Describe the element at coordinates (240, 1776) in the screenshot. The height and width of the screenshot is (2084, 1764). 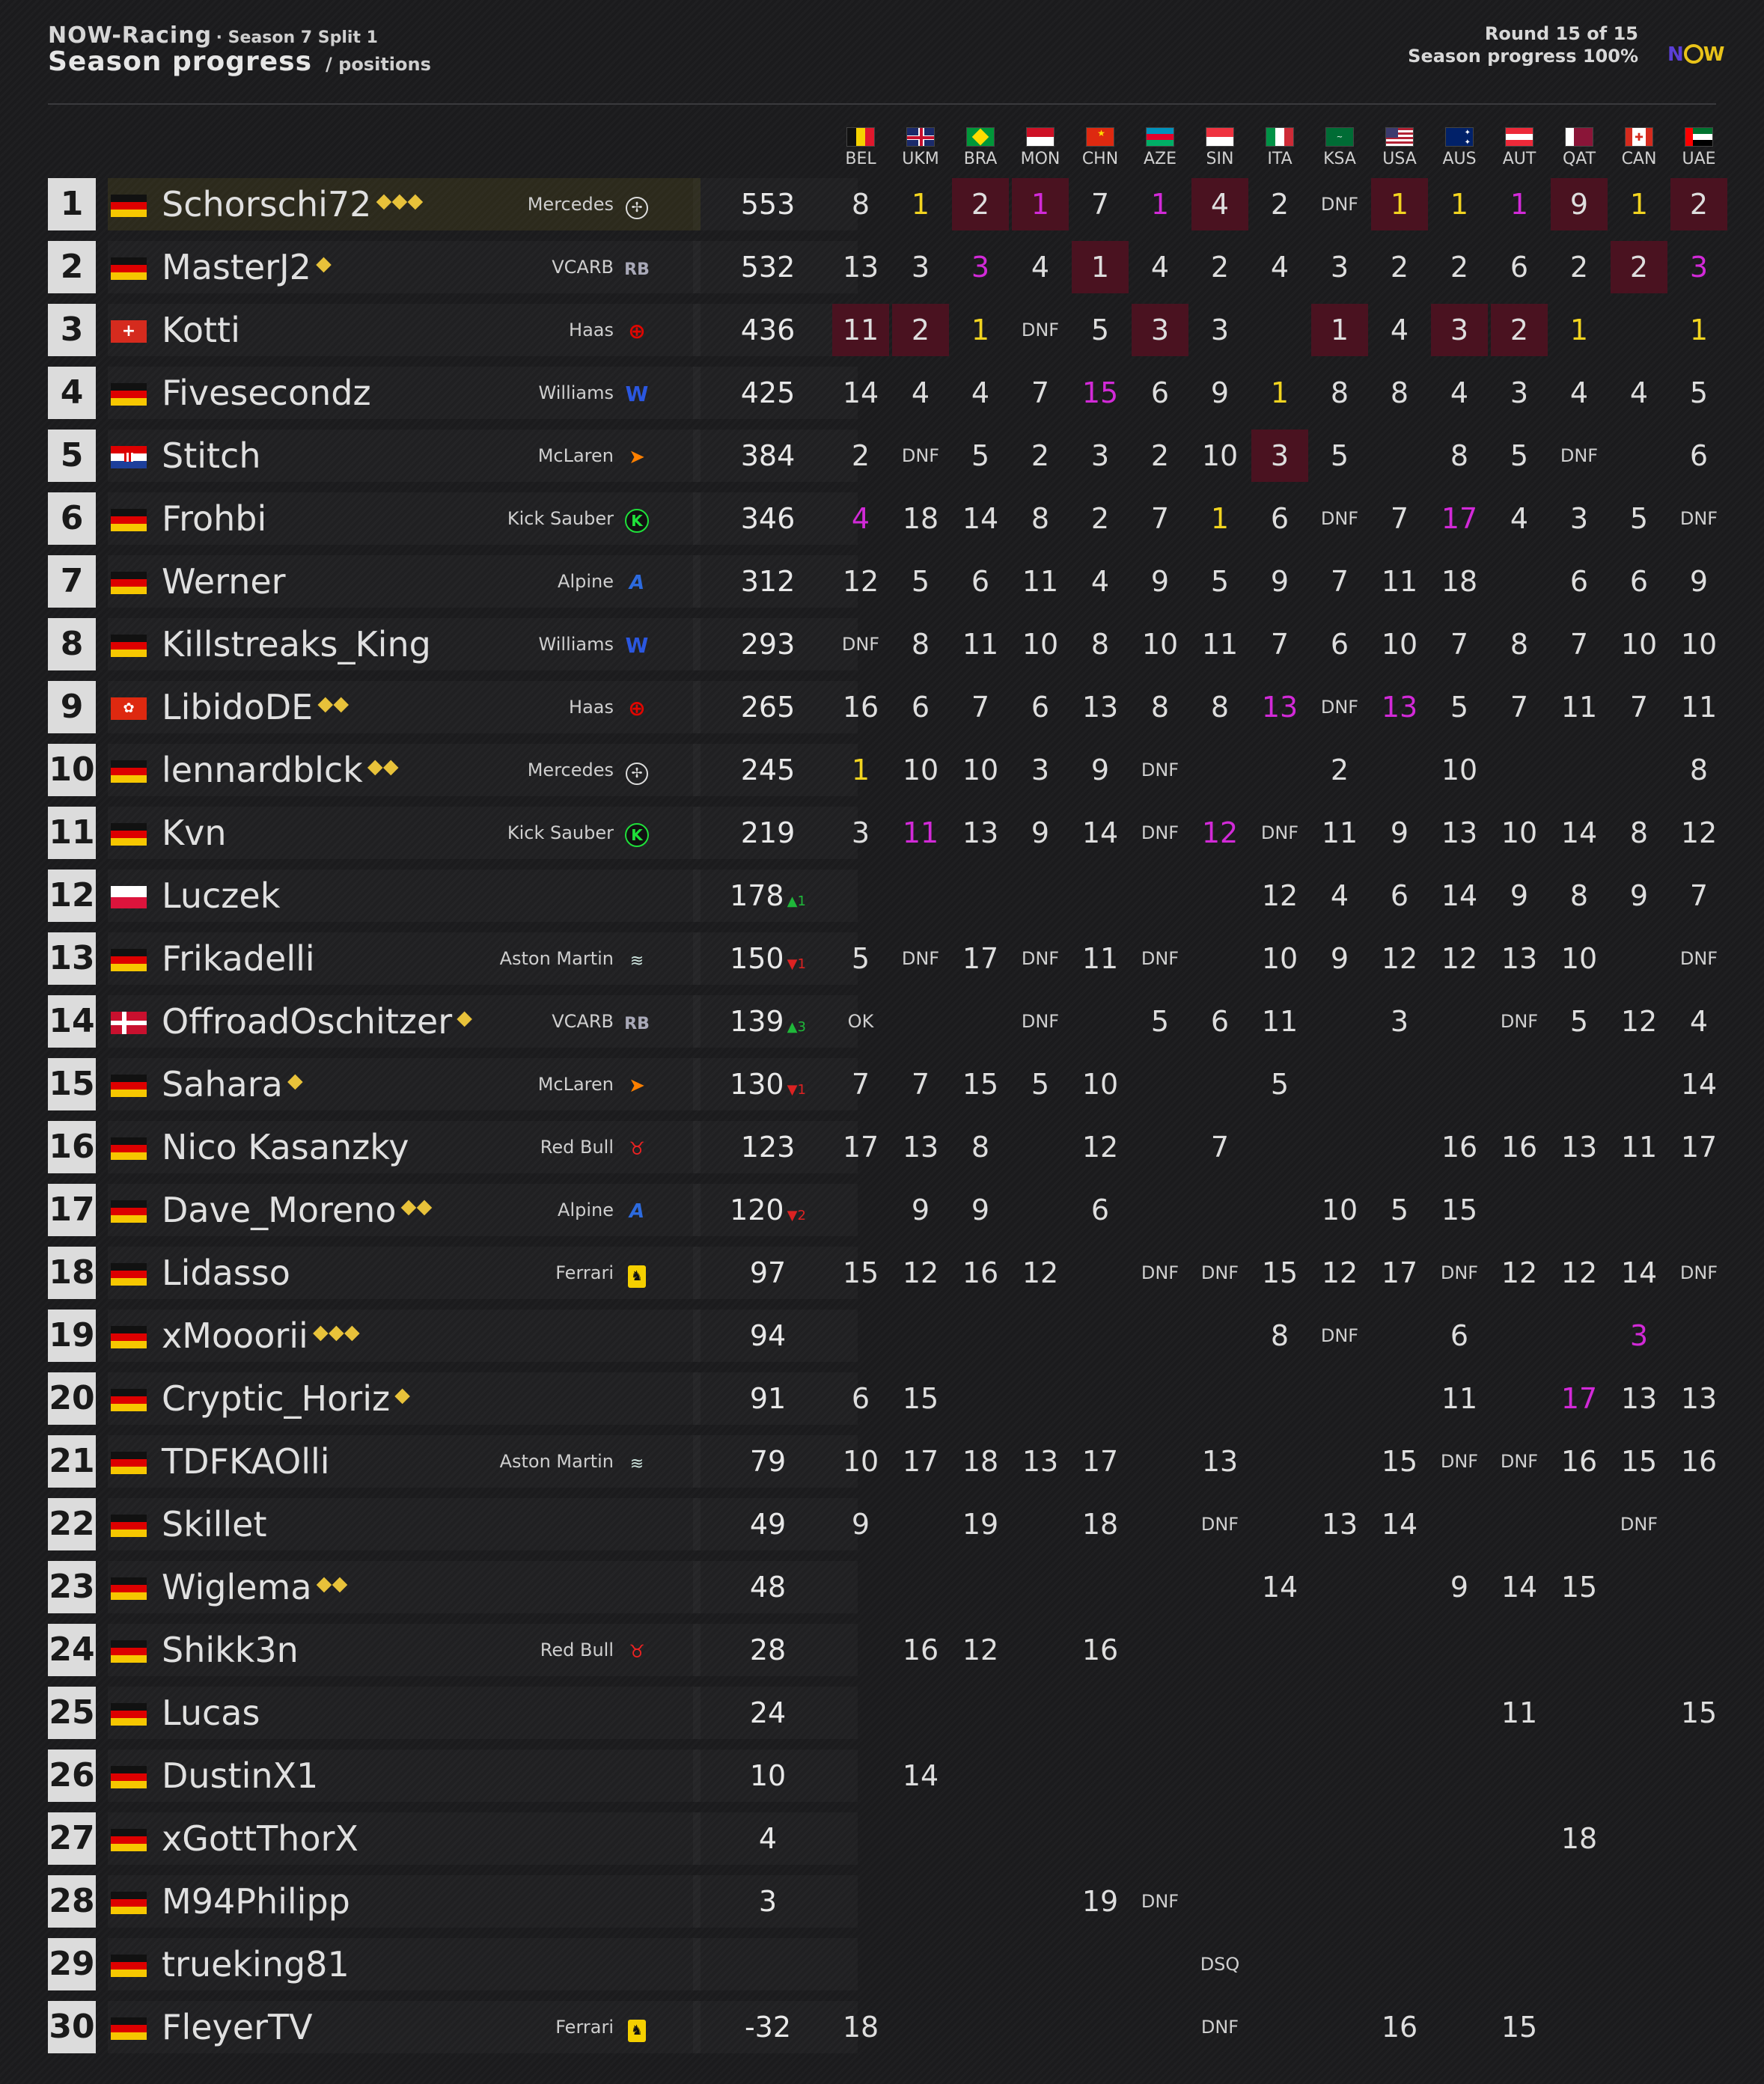
I see `driver-name: DustinX1` at that location.